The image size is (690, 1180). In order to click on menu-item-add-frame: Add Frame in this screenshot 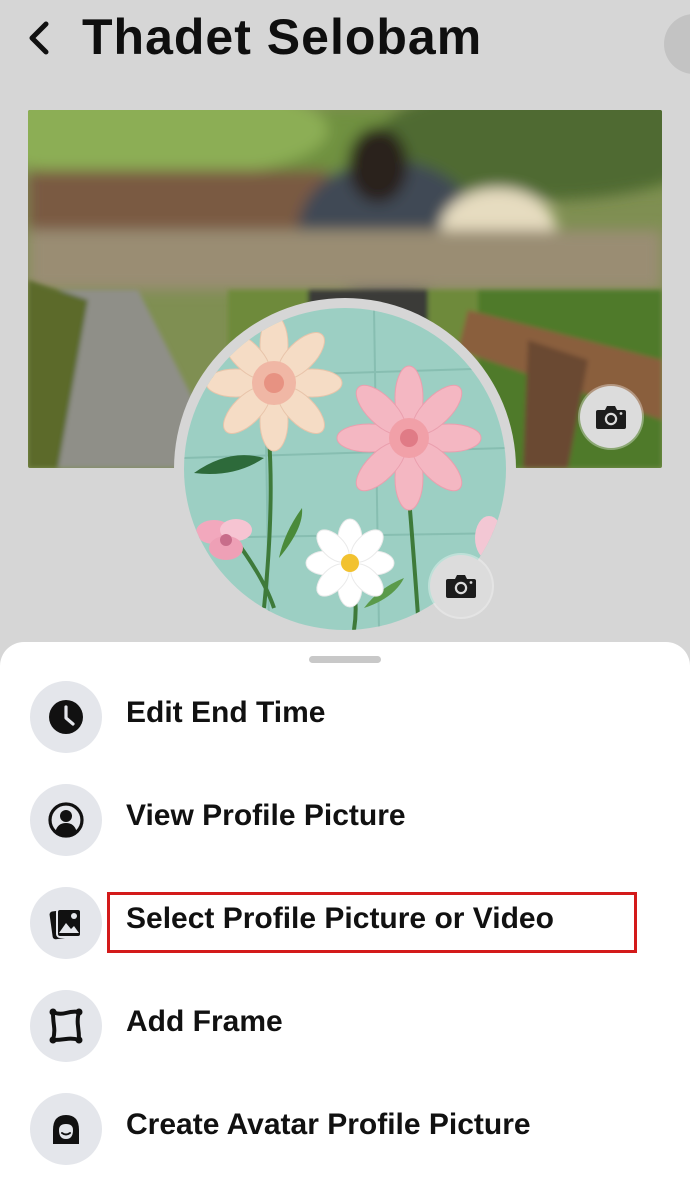, I will do `click(345, 1025)`.